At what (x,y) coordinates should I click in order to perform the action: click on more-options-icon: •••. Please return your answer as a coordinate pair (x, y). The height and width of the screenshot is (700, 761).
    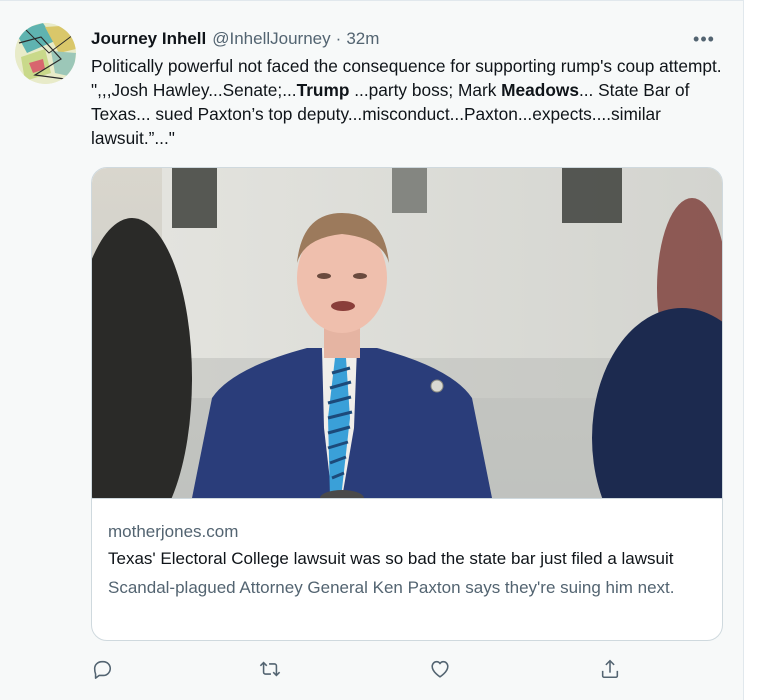
    Looking at the image, I should click on (704, 39).